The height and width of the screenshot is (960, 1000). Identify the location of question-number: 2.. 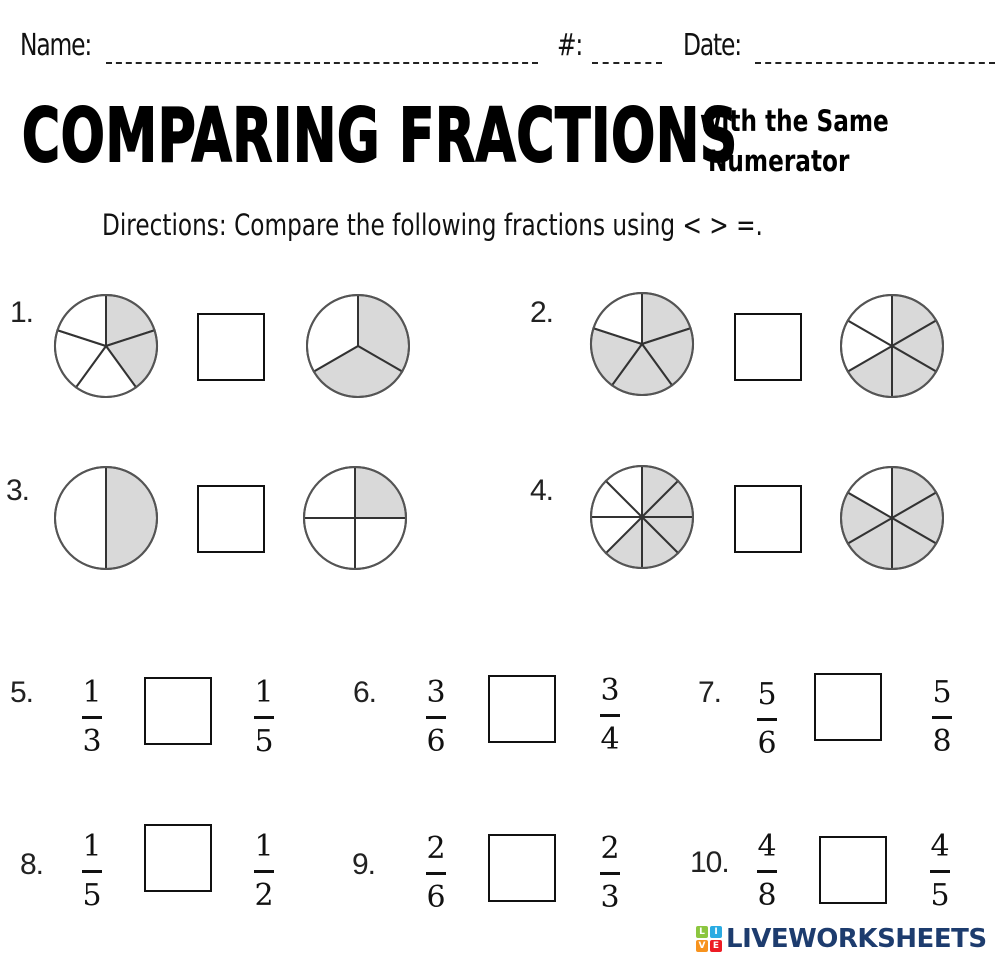
(542, 312).